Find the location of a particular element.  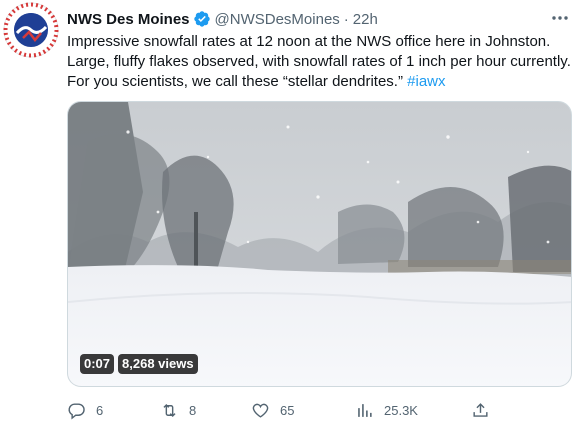

reply-icon is located at coordinates (76, 410).